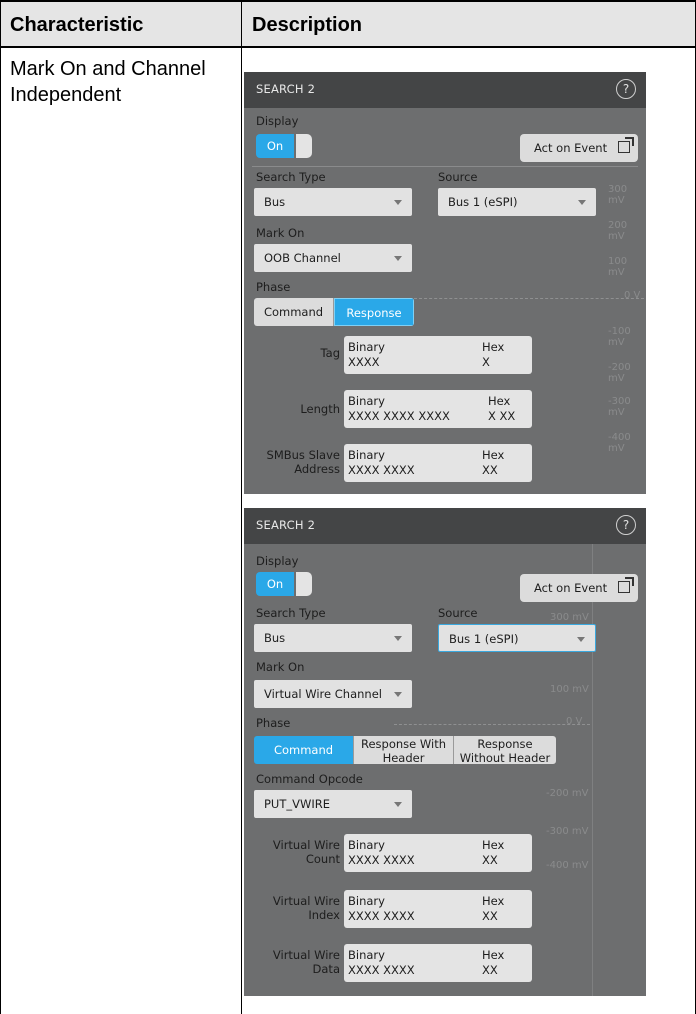 This screenshot has width=696, height=1014. What do you see at coordinates (445, 166) in the screenshot?
I see `divider` at bounding box center [445, 166].